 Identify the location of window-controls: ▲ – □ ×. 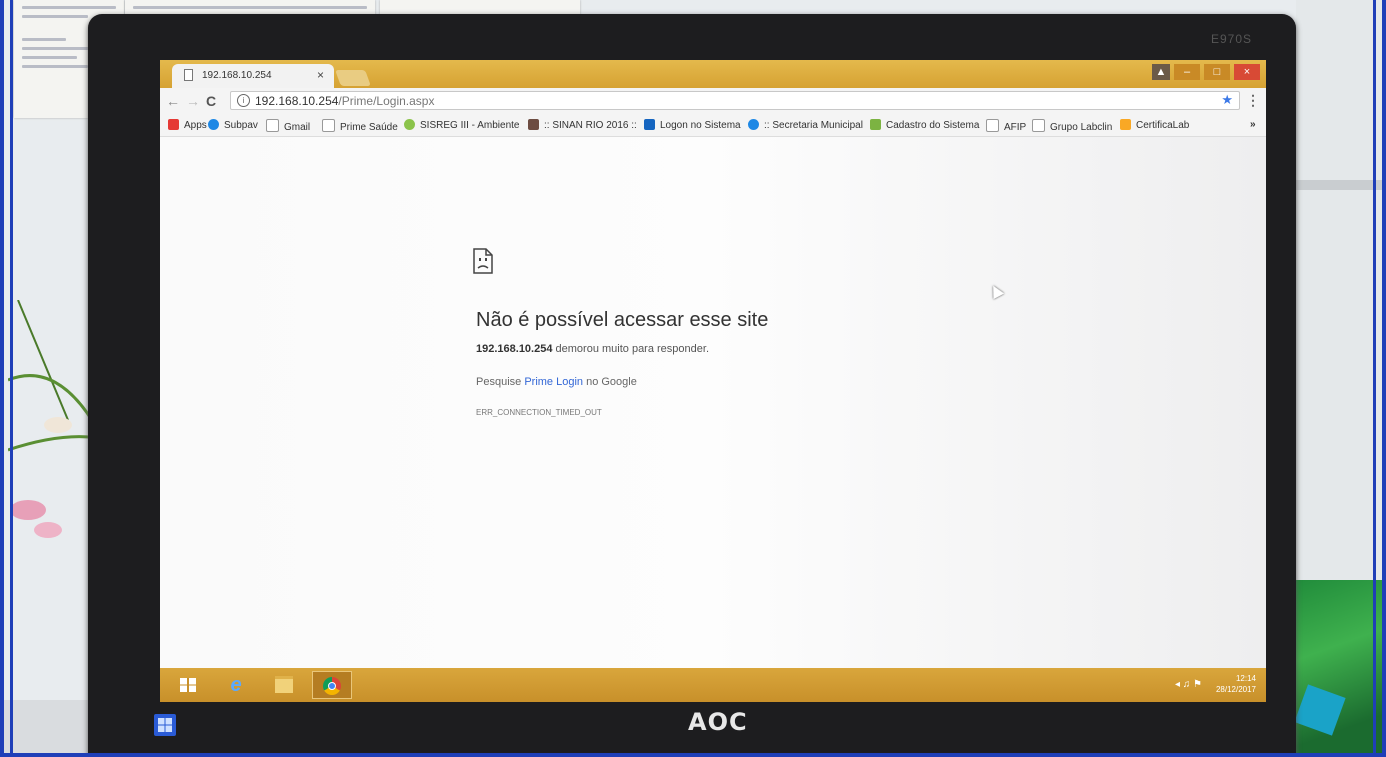
(1206, 72).